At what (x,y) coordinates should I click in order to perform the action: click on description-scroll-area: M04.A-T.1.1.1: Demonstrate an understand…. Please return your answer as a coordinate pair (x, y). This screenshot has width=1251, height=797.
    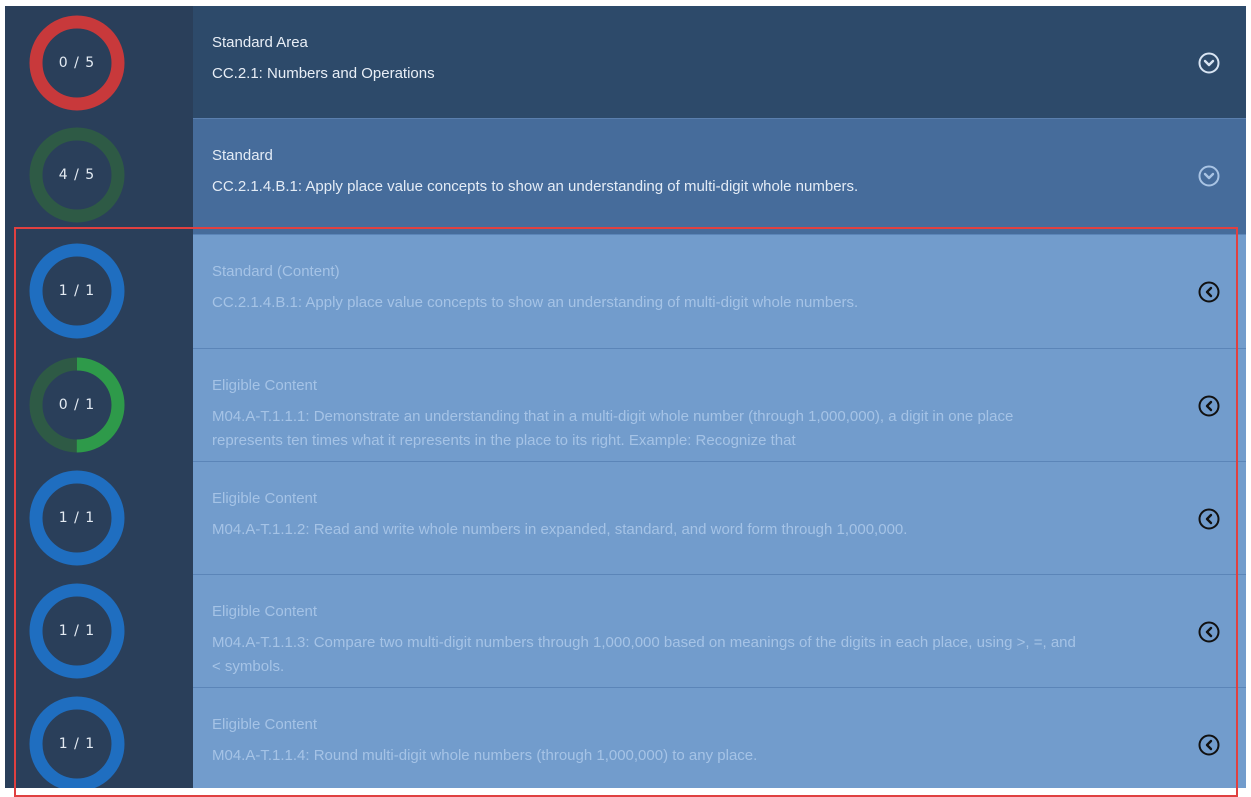
    Looking at the image, I should click on (652, 430).